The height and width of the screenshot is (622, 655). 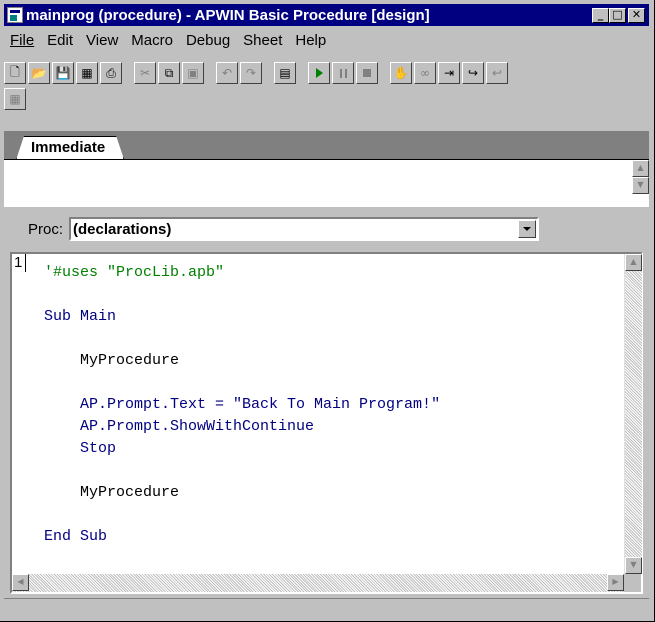 What do you see at coordinates (39, 73) in the screenshot?
I see `open-icon: 📂` at bounding box center [39, 73].